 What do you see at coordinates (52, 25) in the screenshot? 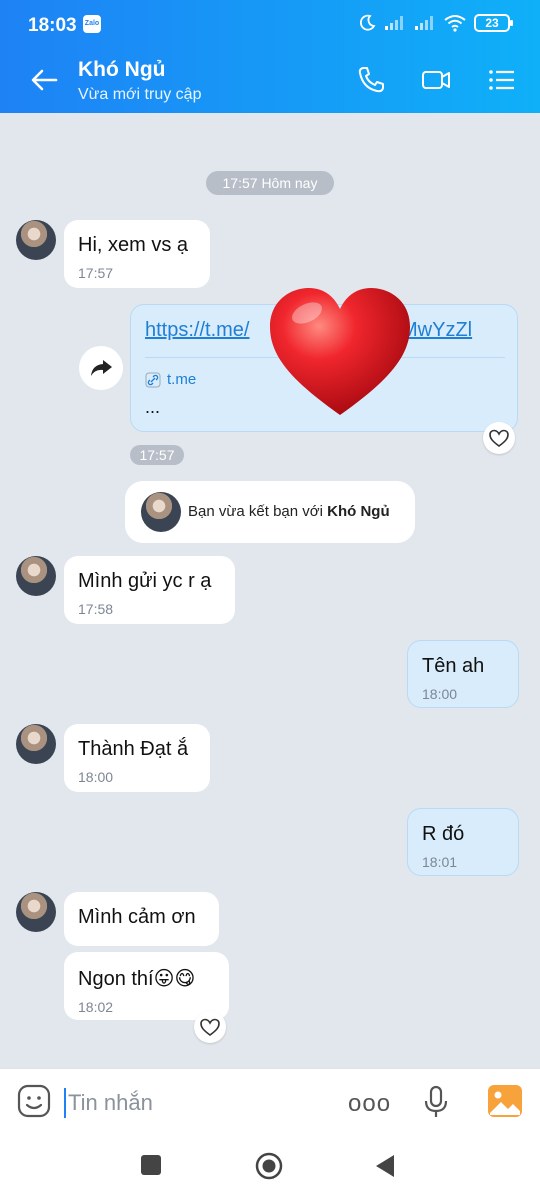
I see `status-time: 18:03` at bounding box center [52, 25].